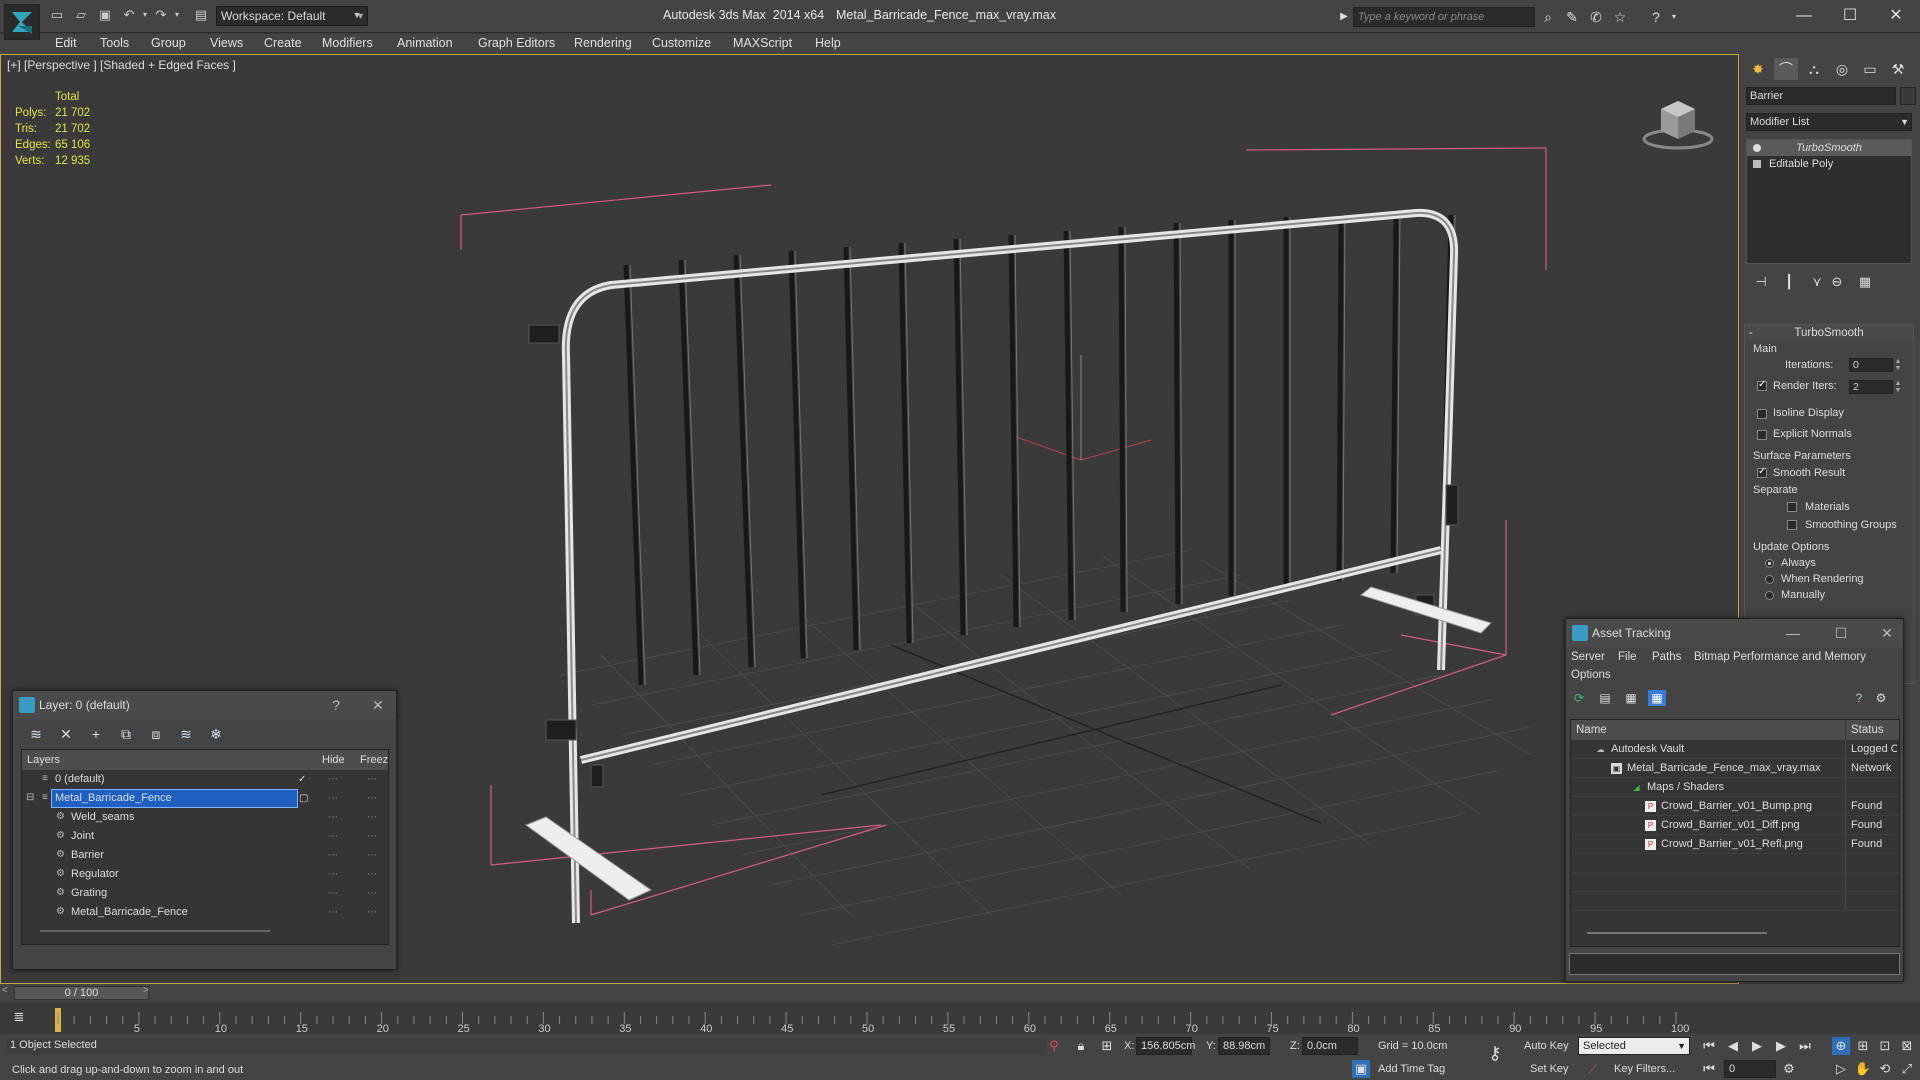 The image size is (1920, 1080). Describe the element at coordinates (1907, 1069) in the screenshot. I see `maximize-viewport-icon: ⤢` at that location.